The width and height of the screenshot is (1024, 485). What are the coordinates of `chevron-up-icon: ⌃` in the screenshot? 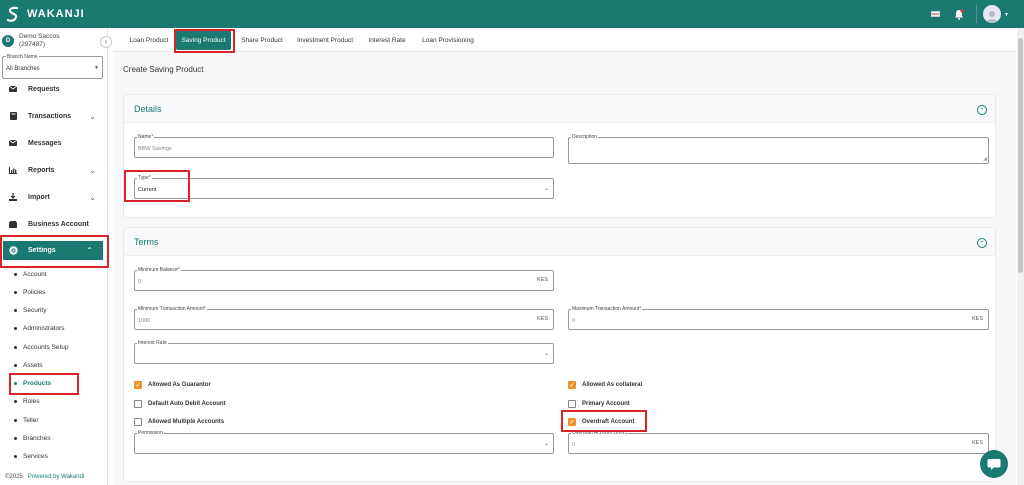 It's located at (89, 250).